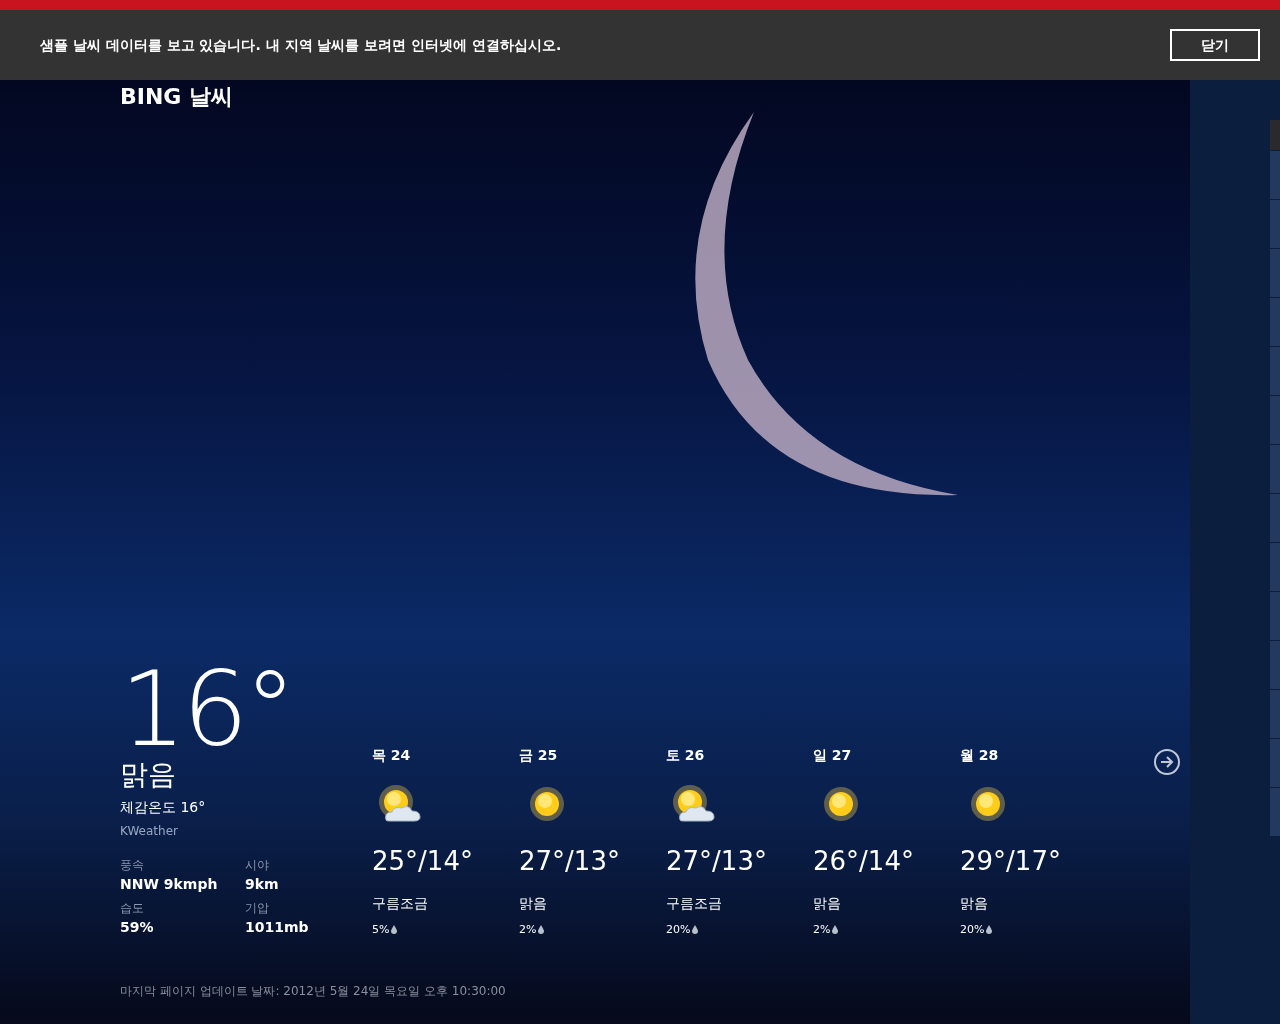 The width and height of the screenshot is (1280, 1024). I want to click on forecast-day: 일 27, so click(832, 755).